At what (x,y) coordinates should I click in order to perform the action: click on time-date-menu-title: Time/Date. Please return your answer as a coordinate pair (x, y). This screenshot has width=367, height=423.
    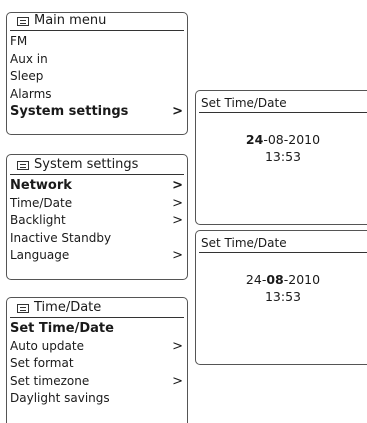
    Looking at the image, I should click on (68, 307).